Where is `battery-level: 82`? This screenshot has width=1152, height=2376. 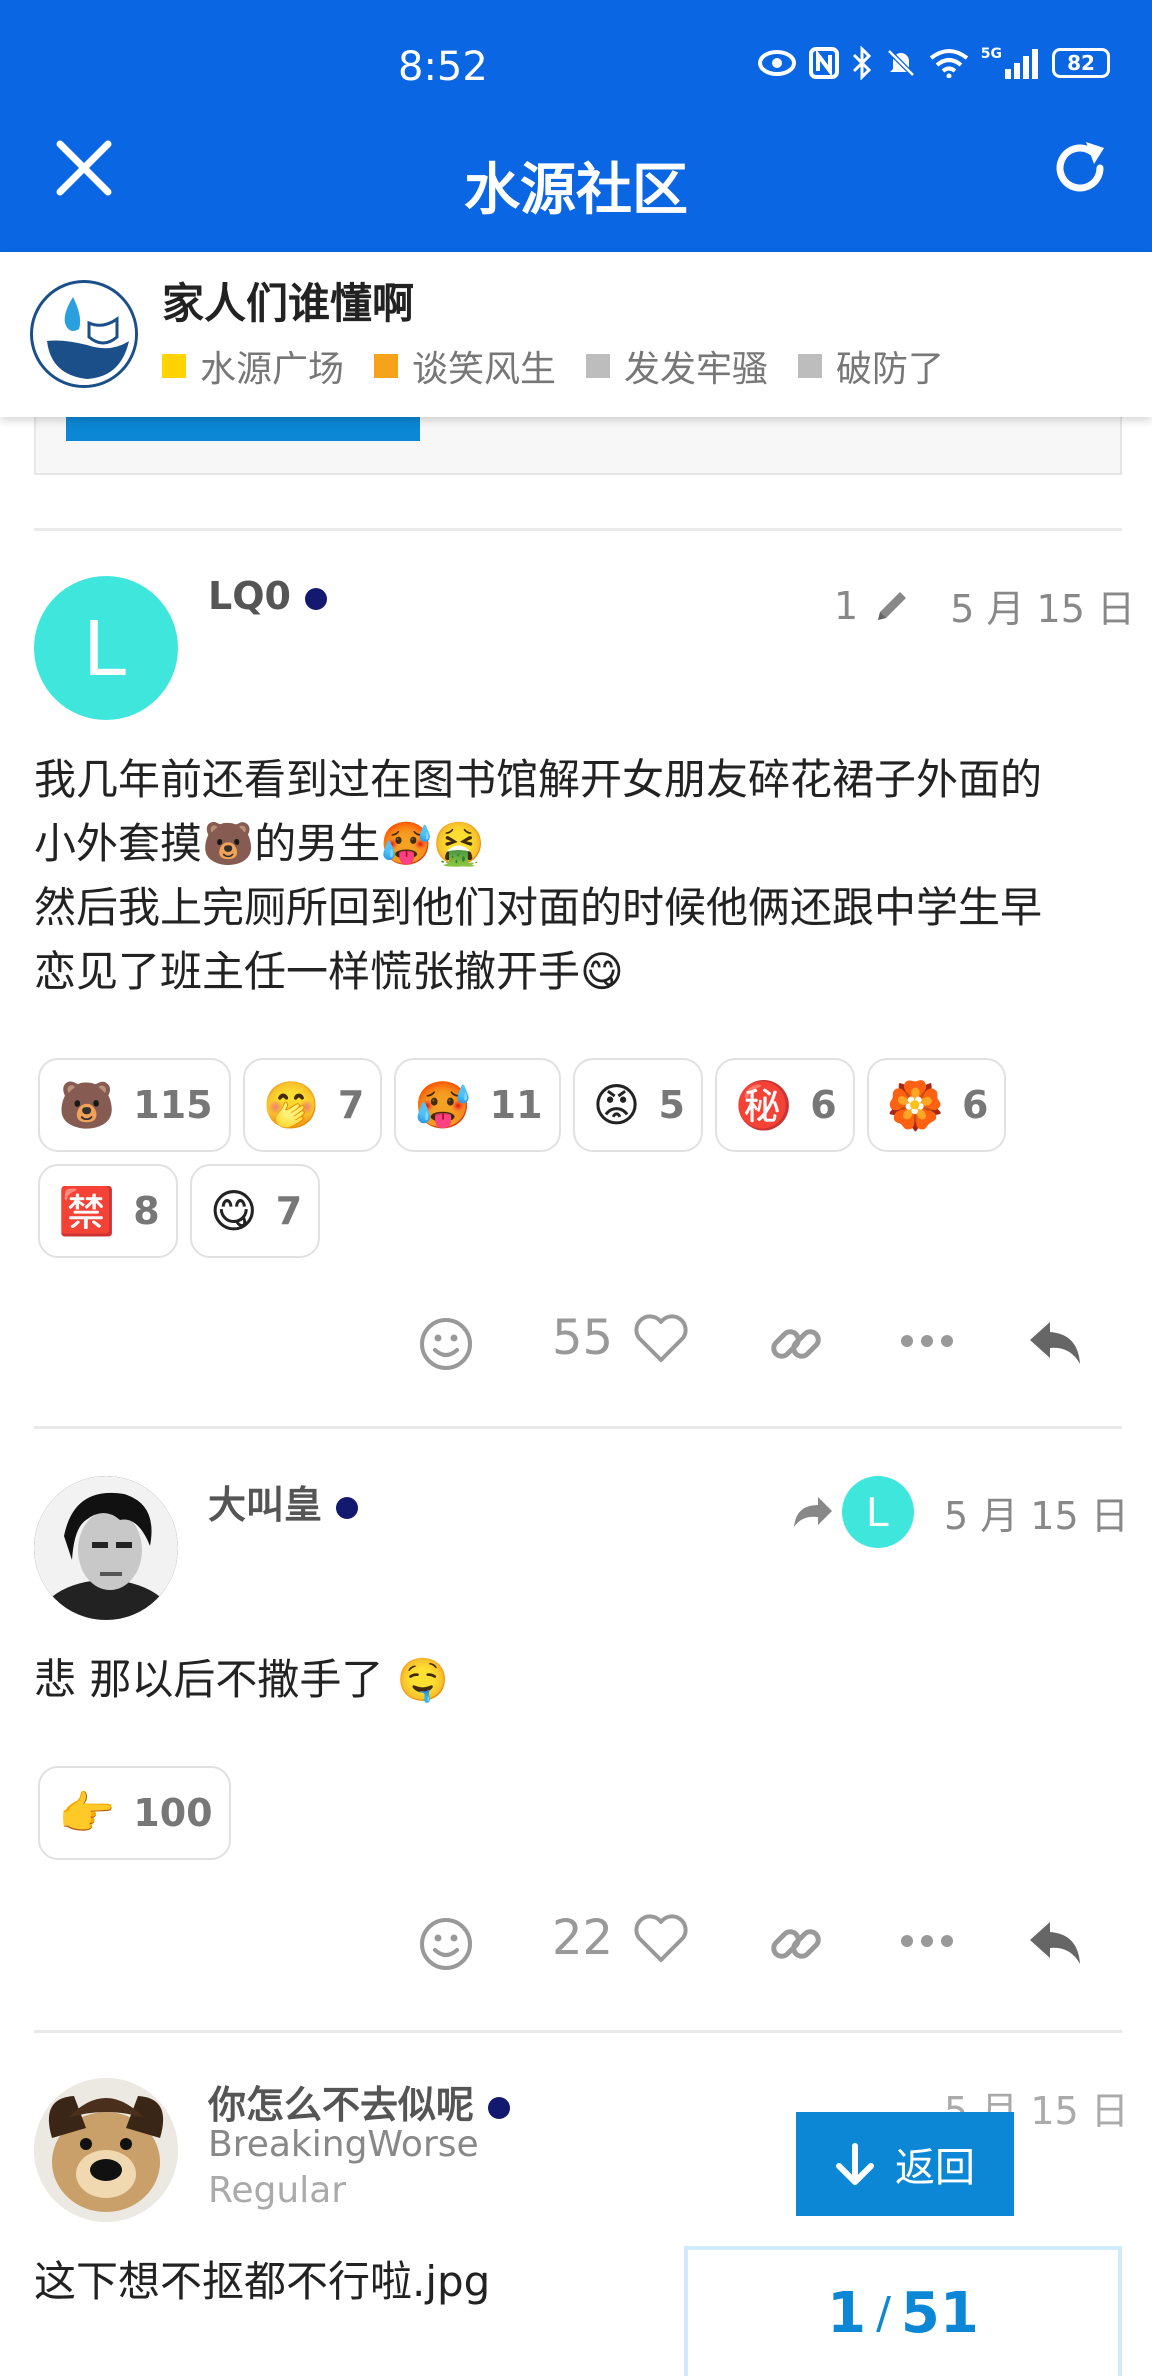 battery-level: 82 is located at coordinates (1081, 63).